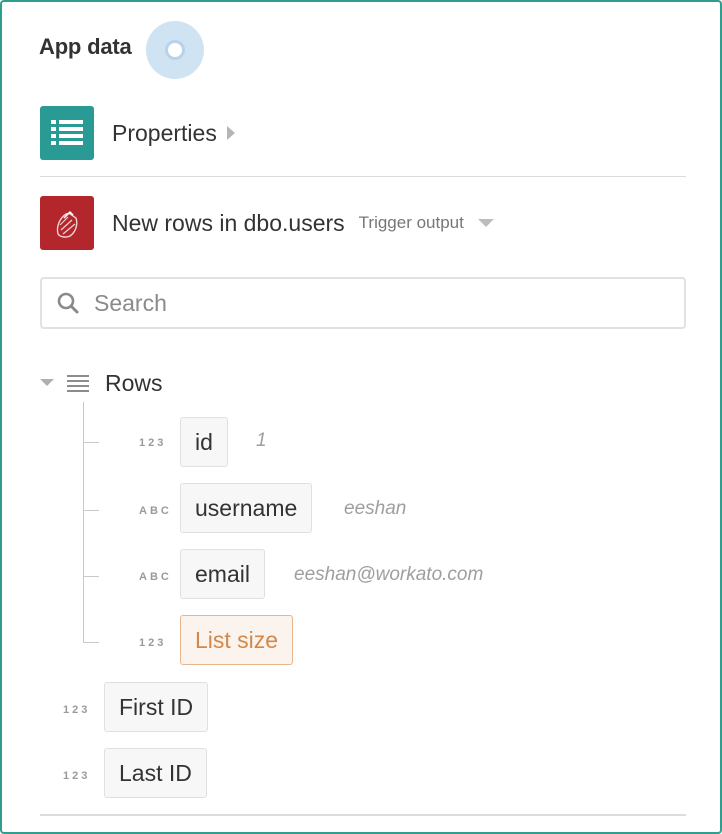 This screenshot has height=834, width=722. I want to click on field-pill-id: id, so click(204, 442).